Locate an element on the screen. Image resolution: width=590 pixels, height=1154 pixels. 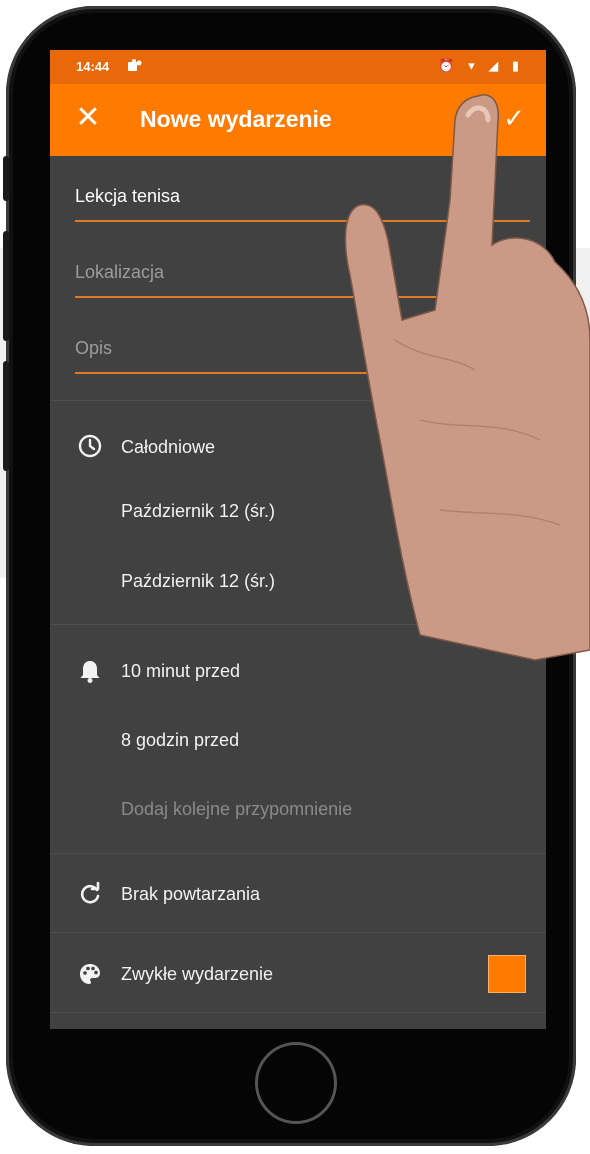
add-reminder-button: Dodaj kolejne przypomnienie is located at coordinates (236, 809).